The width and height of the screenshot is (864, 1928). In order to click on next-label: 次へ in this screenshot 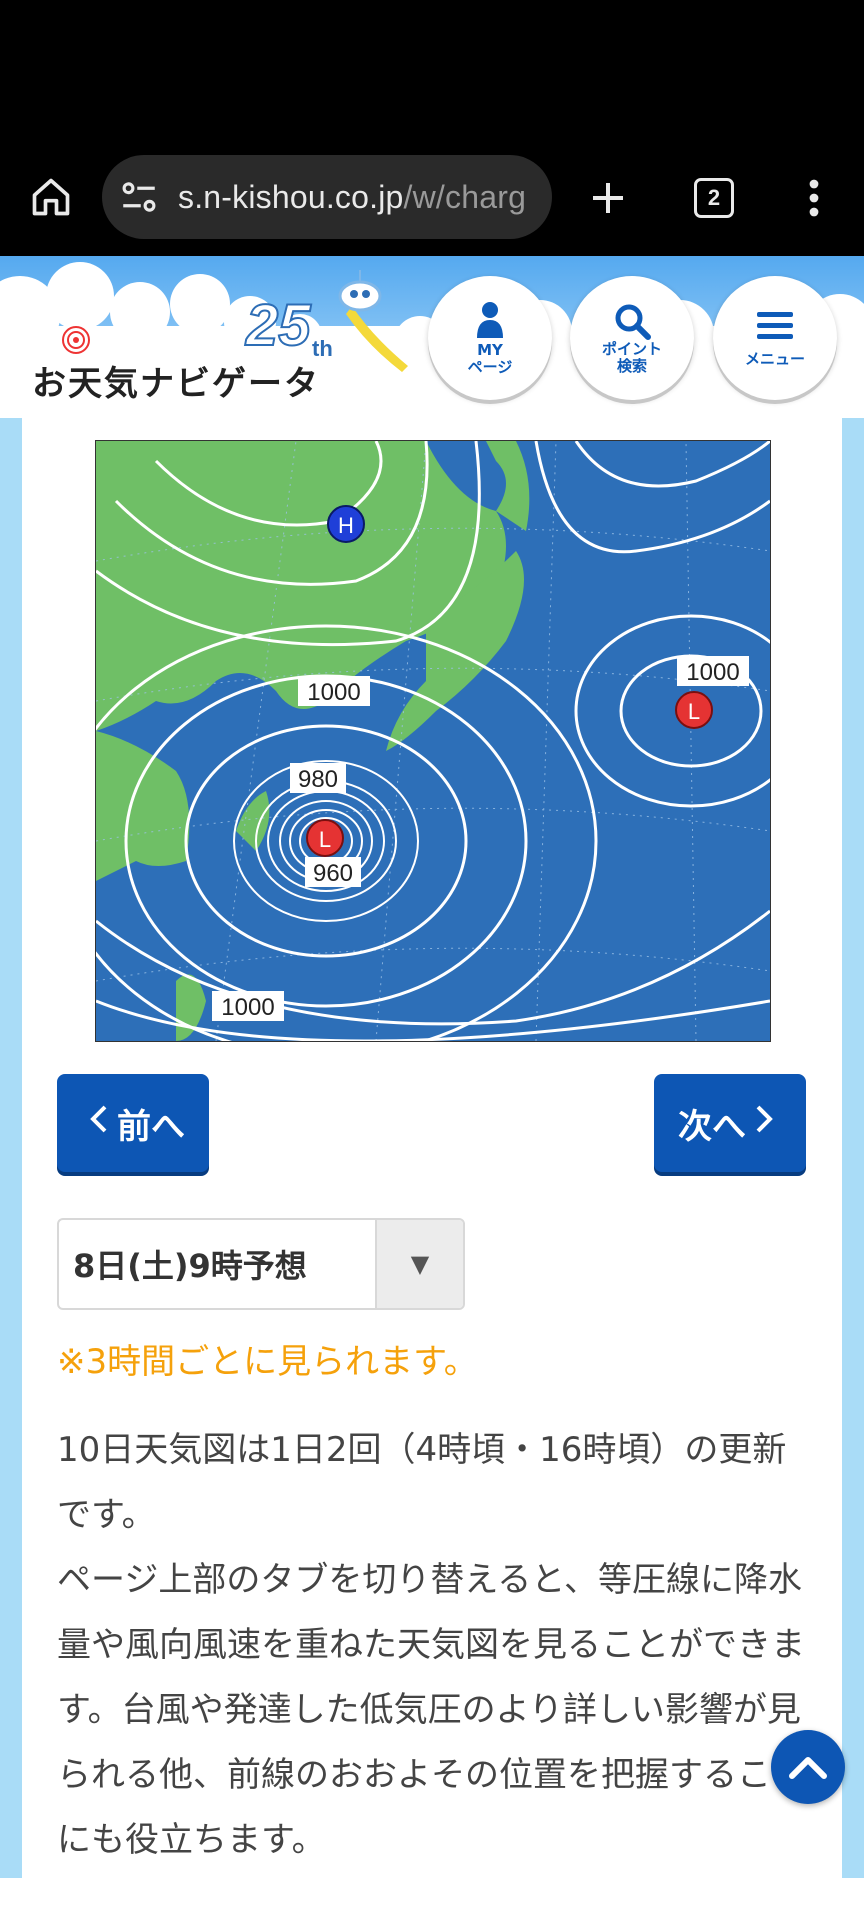, I will do `click(712, 1126)`.